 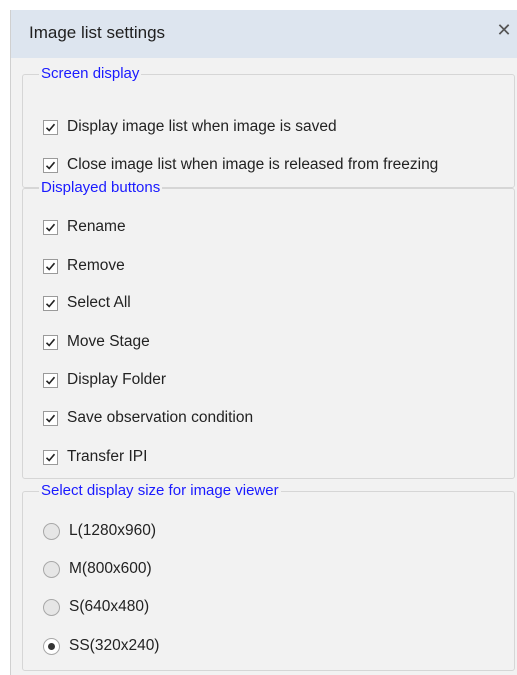 I want to click on checkbox-move-stage: Move Stage, so click(x=96, y=342).